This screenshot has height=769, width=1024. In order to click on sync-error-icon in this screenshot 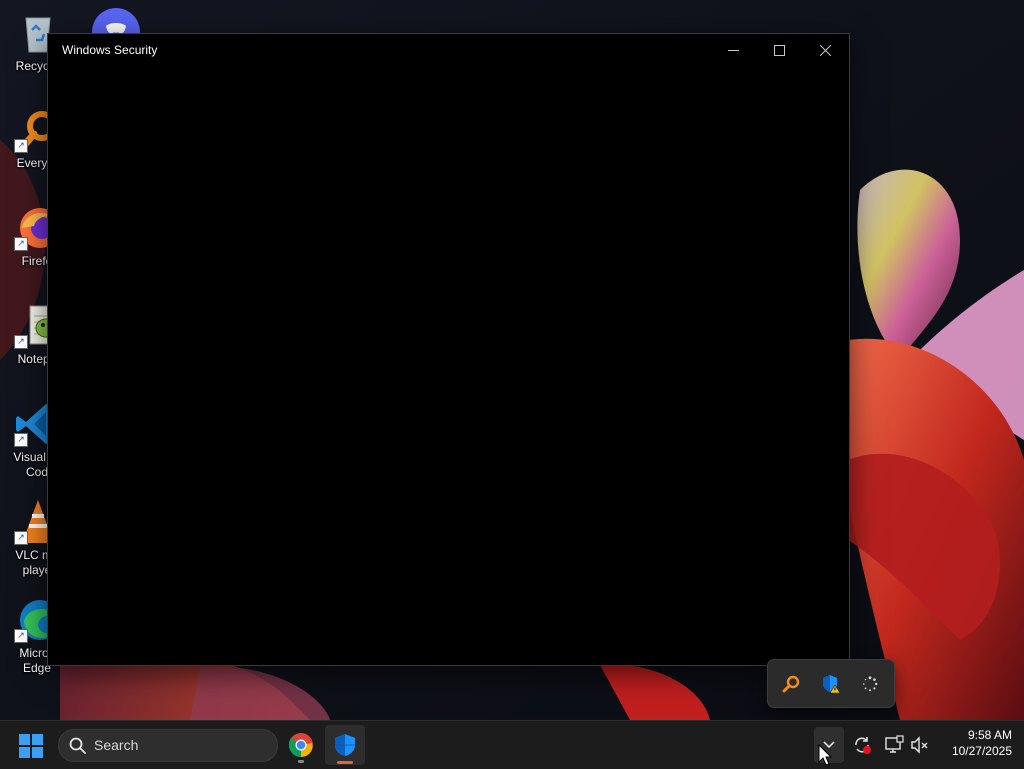, I will do `click(862, 745)`.